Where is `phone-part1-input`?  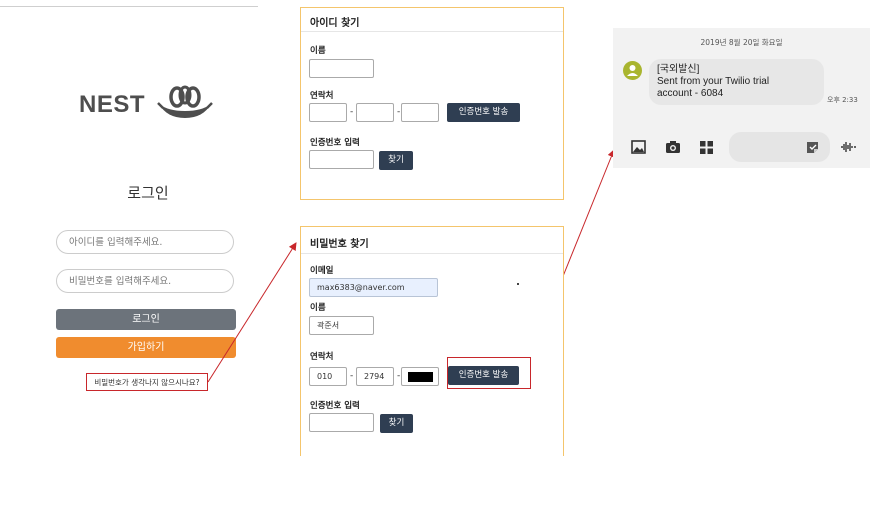
phone-part1-input is located at coordinates (328, 112).